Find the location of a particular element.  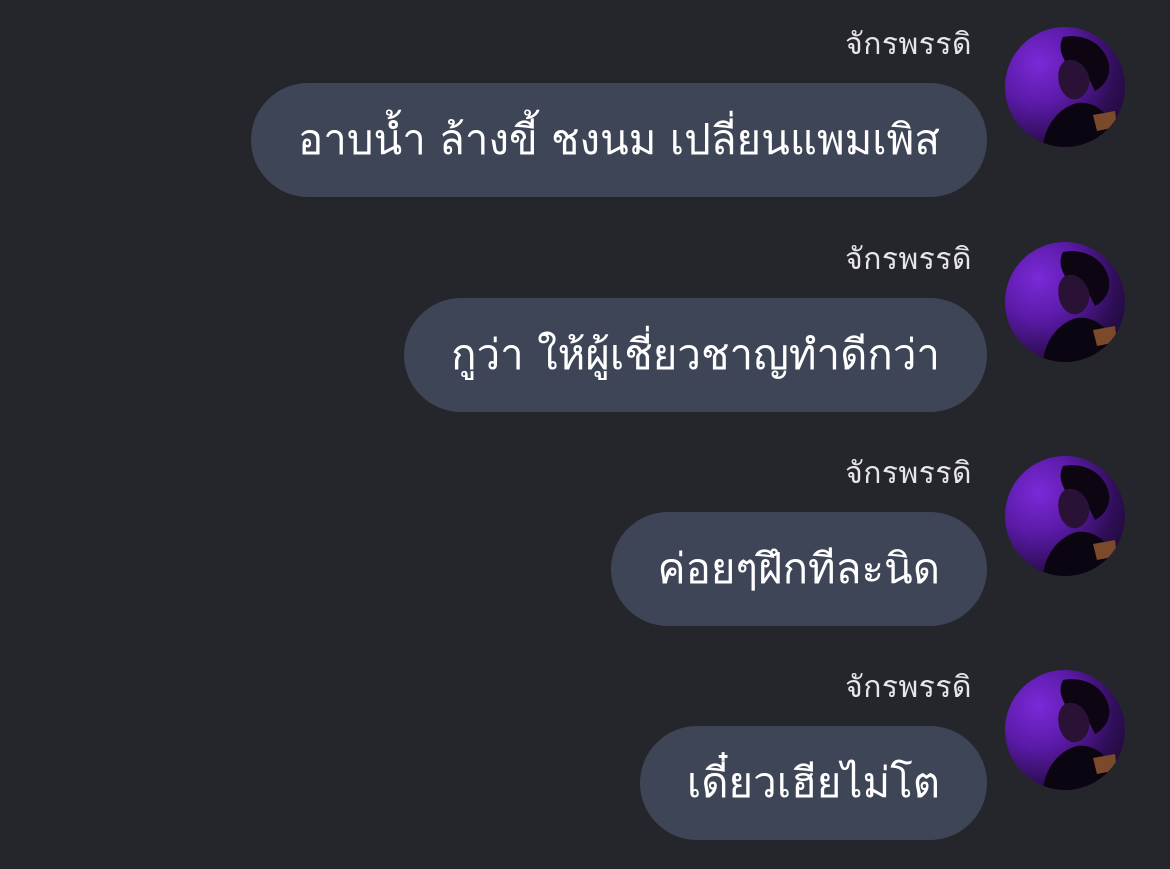

message-bubble: เดี๋ยวเฮียไม่โต is located at coordinates (813, 783).